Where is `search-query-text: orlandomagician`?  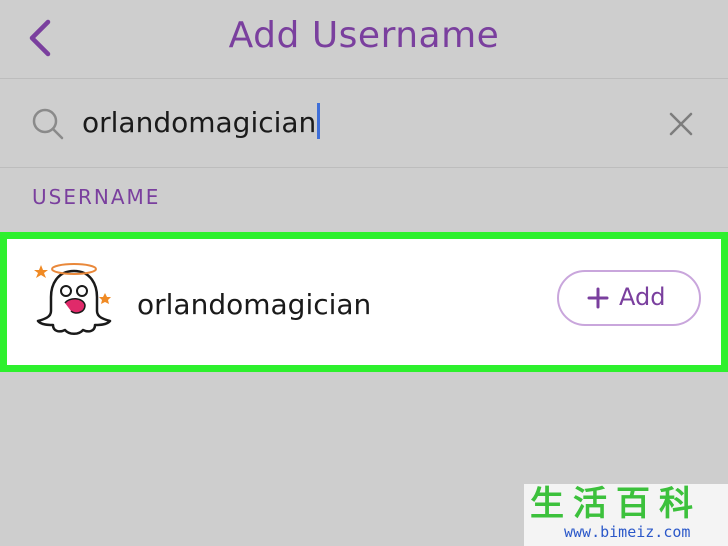
search-query-text: orlandomagician is located at coordinates (199, 122).